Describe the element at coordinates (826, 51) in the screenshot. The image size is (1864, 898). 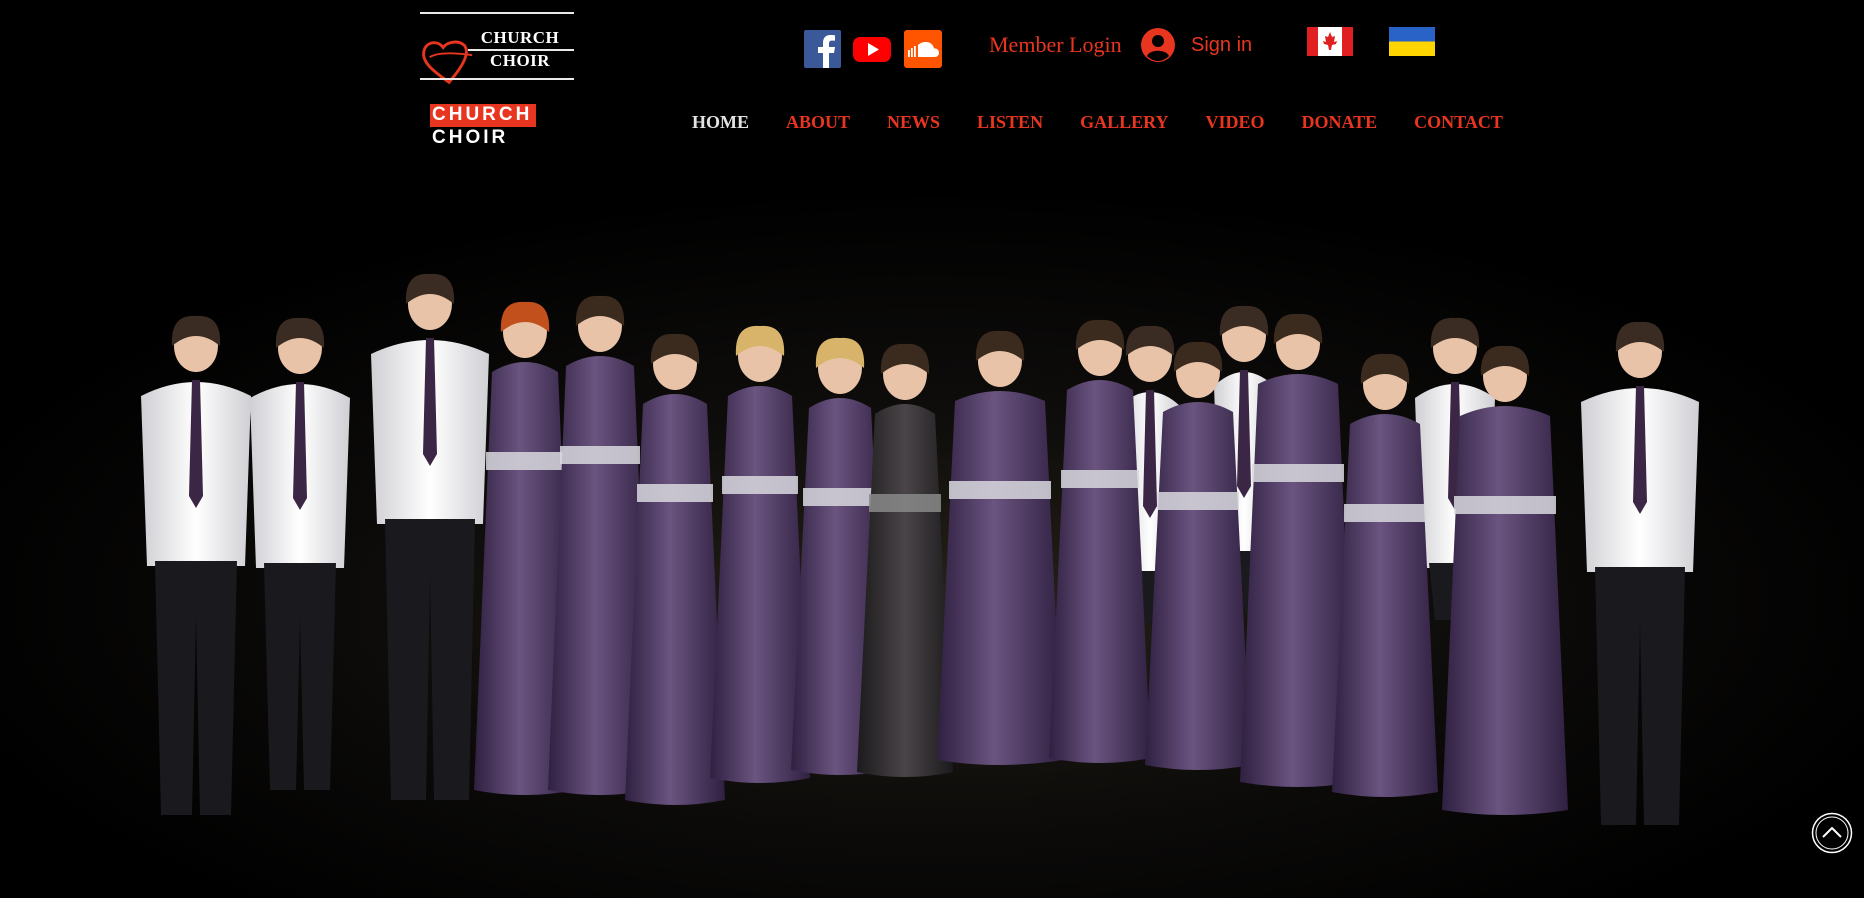
I see `facebook-icon` at that location.